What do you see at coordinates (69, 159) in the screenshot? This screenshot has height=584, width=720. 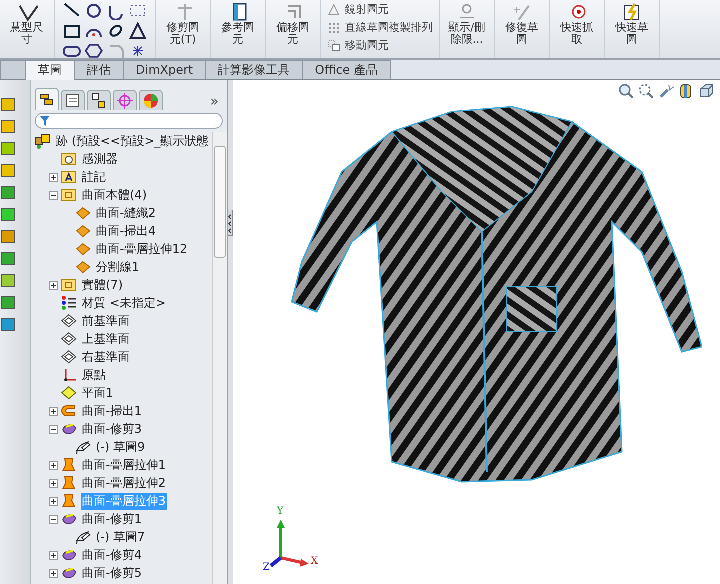 I see `folder-gauge-icon` at bounding box center [69, 159].